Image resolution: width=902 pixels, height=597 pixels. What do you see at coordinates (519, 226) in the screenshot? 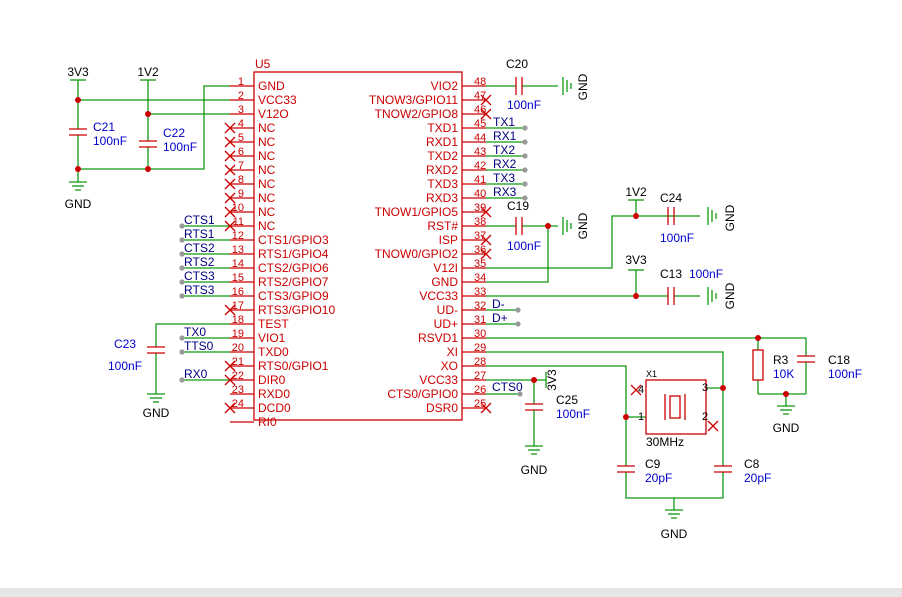
I see `capacitor-c19` at bounding box center [519, 226].